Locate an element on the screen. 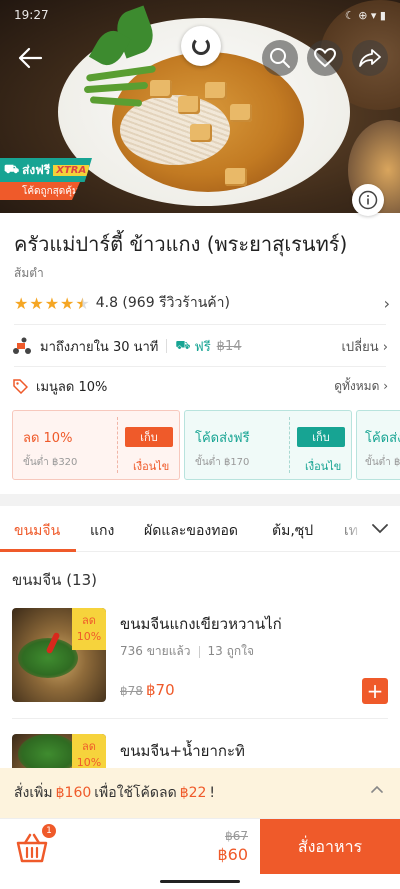 The height and width of the screenshot is (889, 400). voucher-title: โค้ดส่ง is located at coordinates (382, 438).